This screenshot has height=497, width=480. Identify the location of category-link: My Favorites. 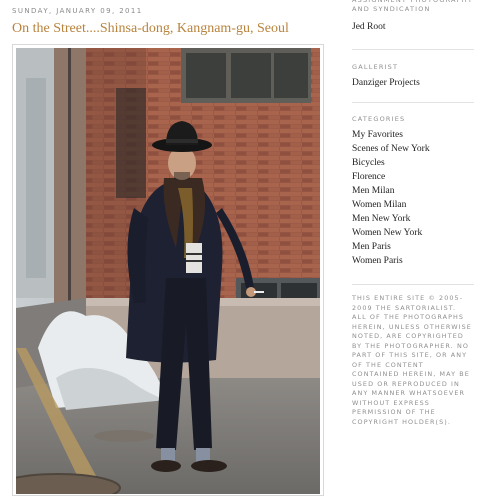
(391, 135).